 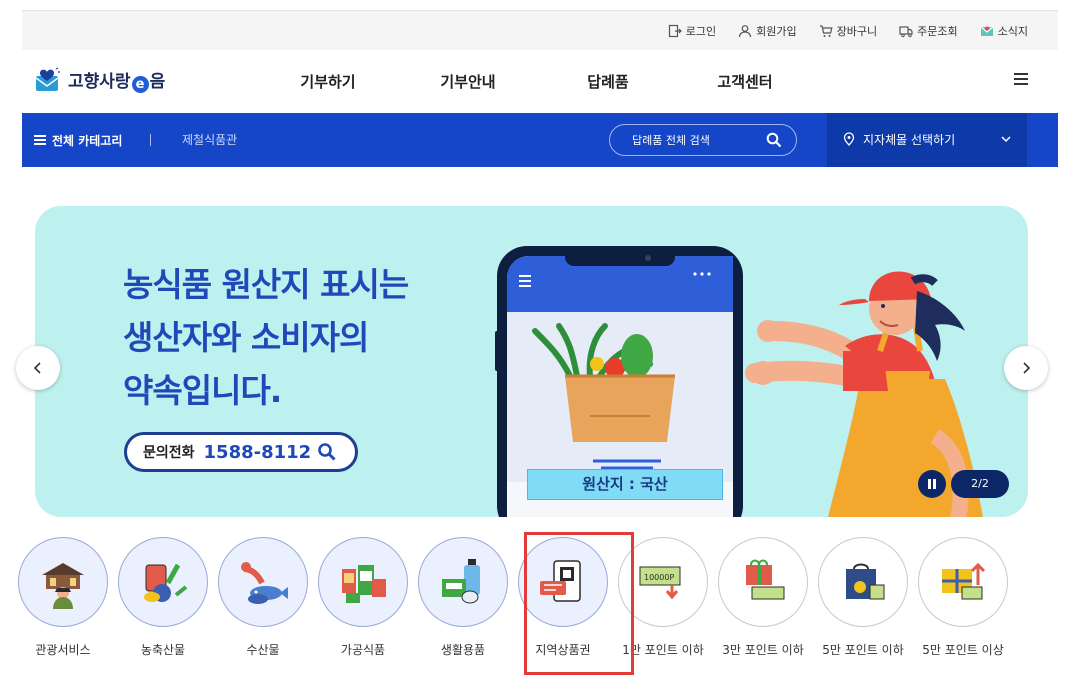 What do you see at coordinates (857, 31) in the screenshot?
I see `cart-label: 장바구니` at bounding box center [857, 31].